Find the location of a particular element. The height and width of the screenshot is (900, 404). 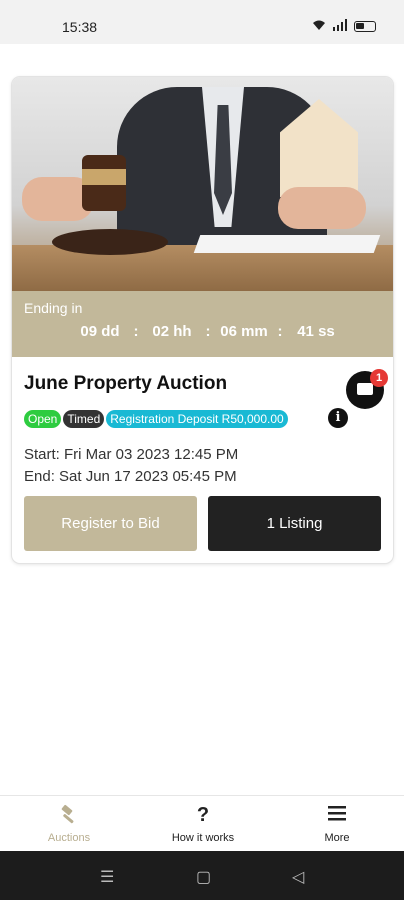

register-to-bid-button: Register to Bid is located at coordinates (110, 523).